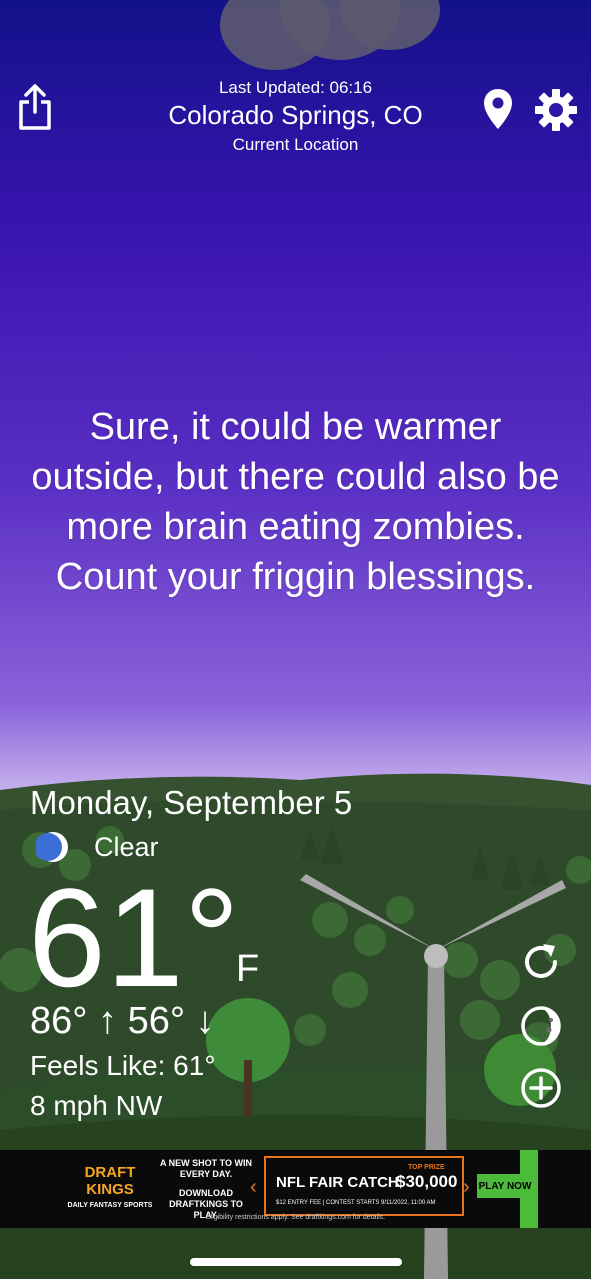 Image resolution: width=591 pixels, height=1279 pixels. Describe the element at coordinates (330, 35) in the screenshot. I see `cloud-graphic` at that location.